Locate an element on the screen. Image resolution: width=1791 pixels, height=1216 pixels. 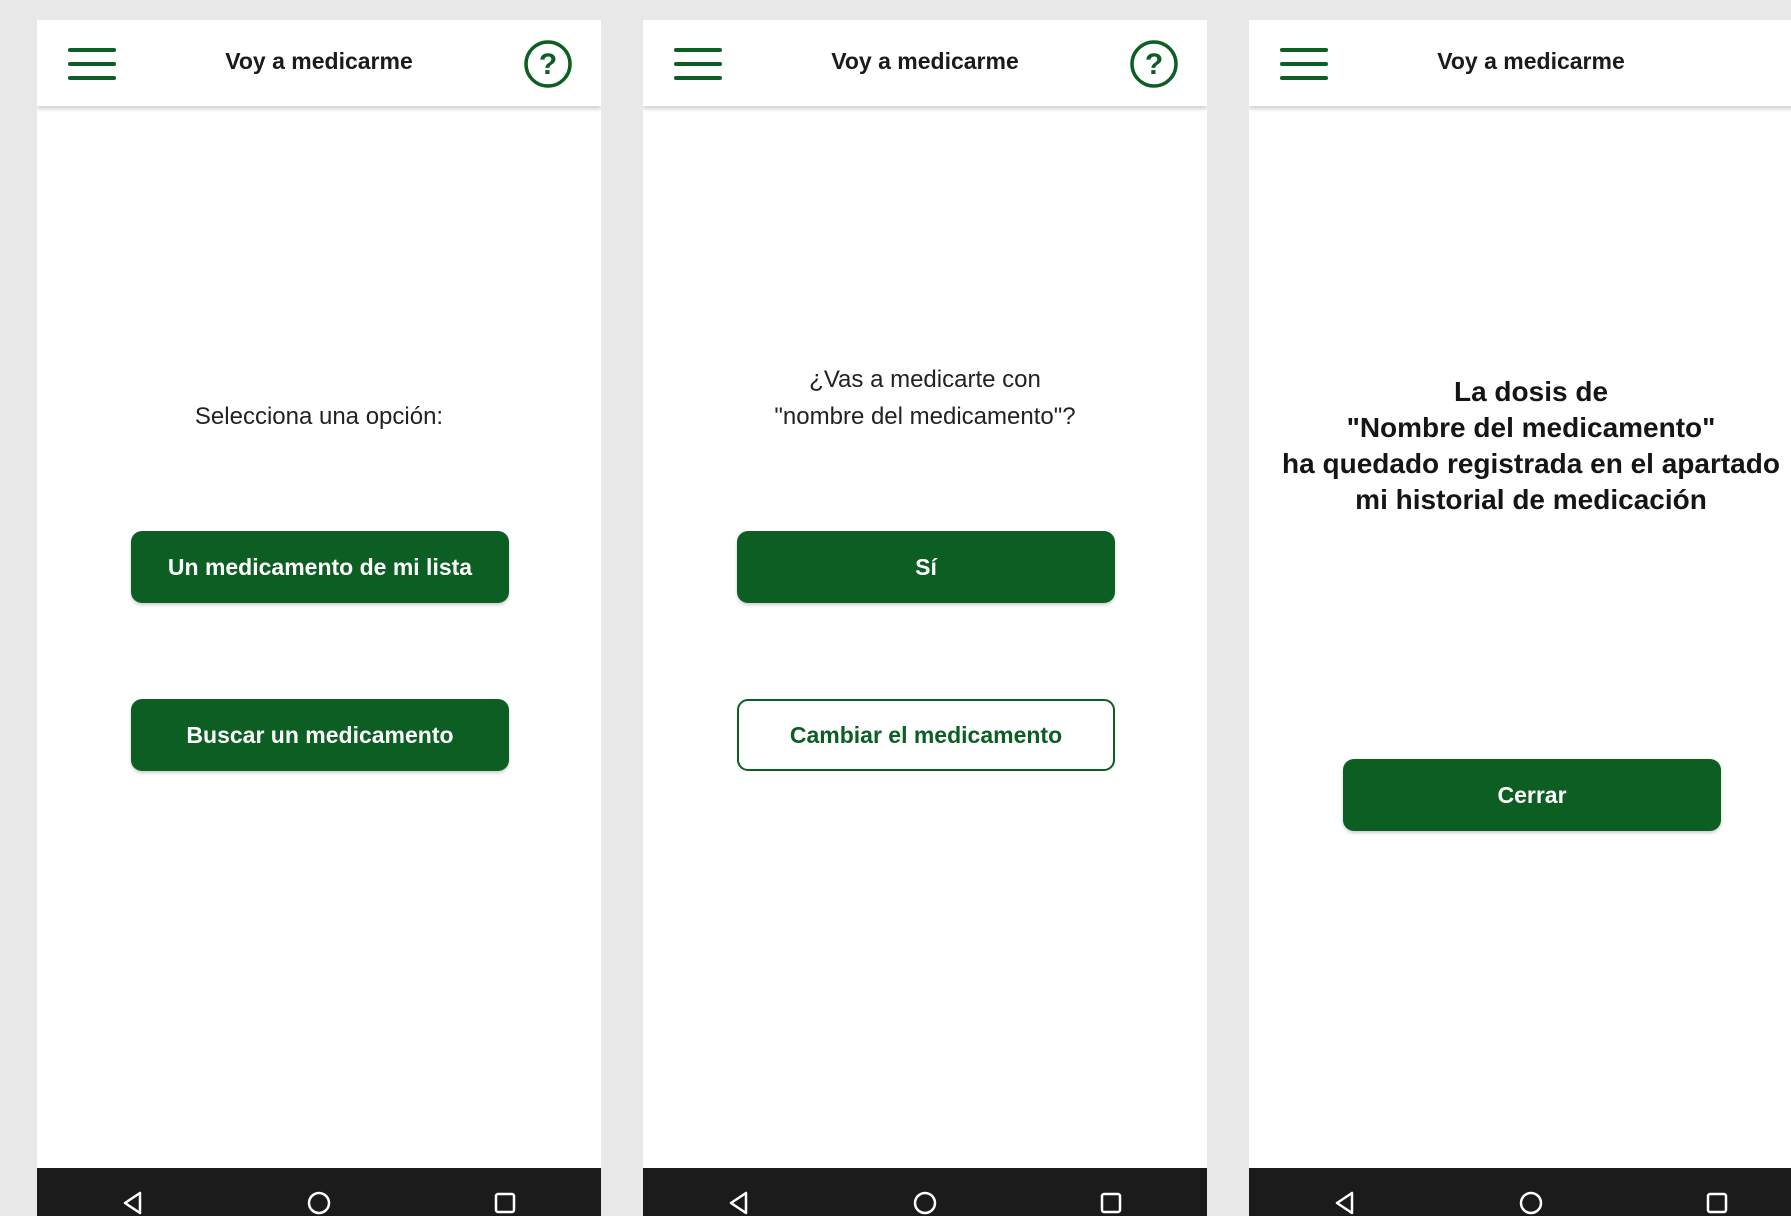
prompt-line: "nombre del medicamento"? is located at coordinates (925, 416).